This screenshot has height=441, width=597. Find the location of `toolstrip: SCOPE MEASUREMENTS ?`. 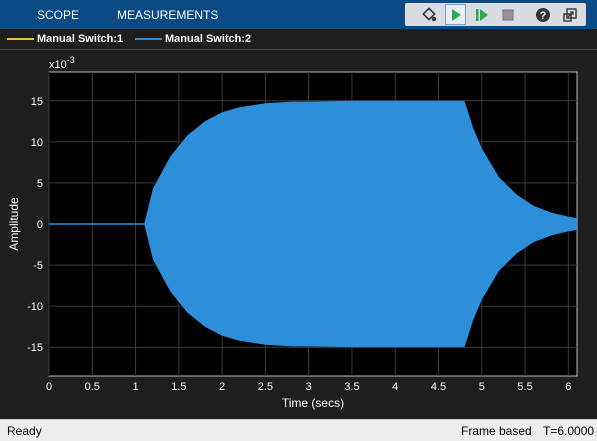

toolstrip: SCOPE MEASUREMENTS ? is located at coordinates (298, 14).